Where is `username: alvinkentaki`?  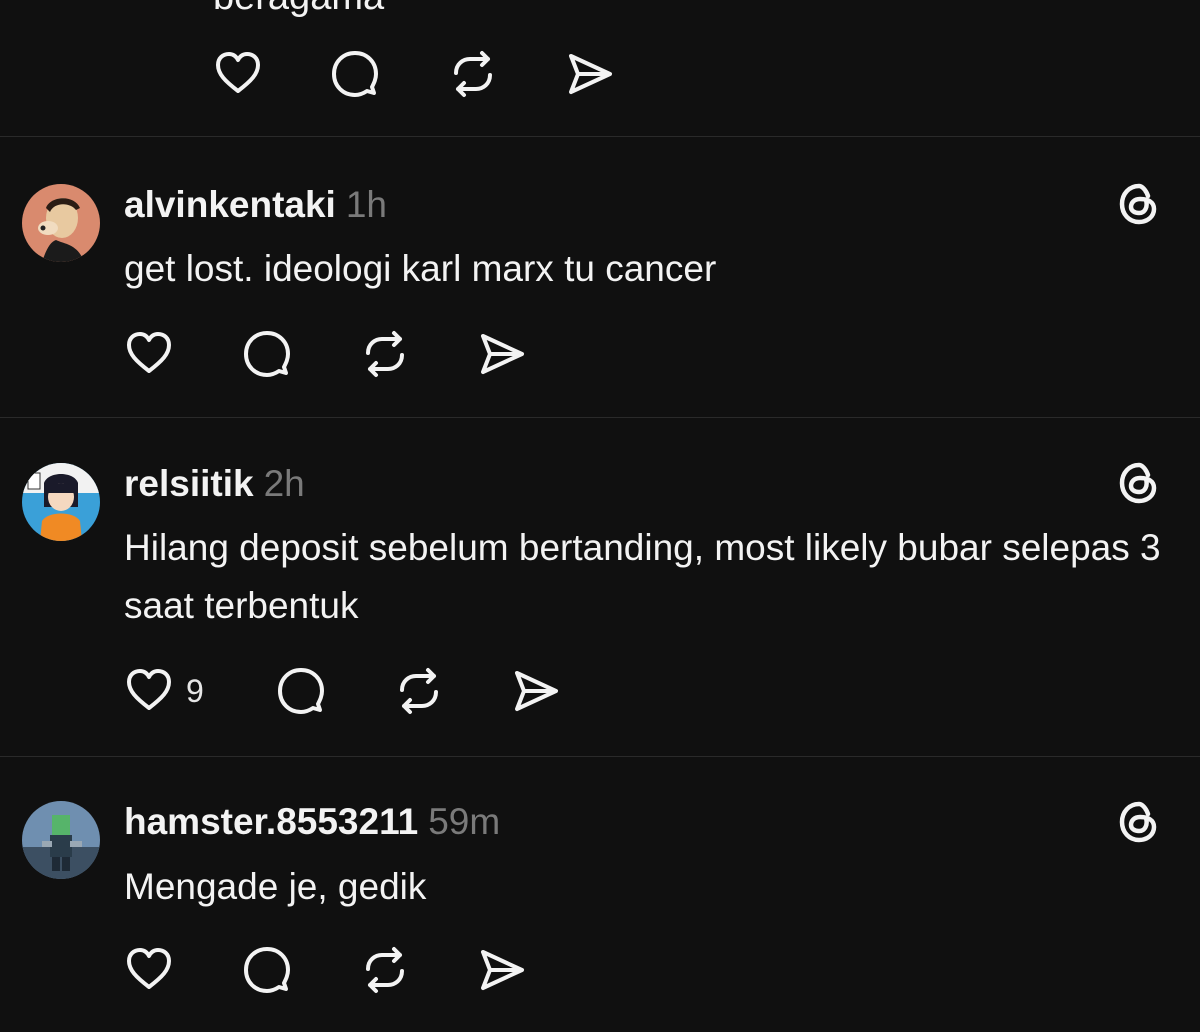 username: alvinkentaki is located at coordinates (230, 204).